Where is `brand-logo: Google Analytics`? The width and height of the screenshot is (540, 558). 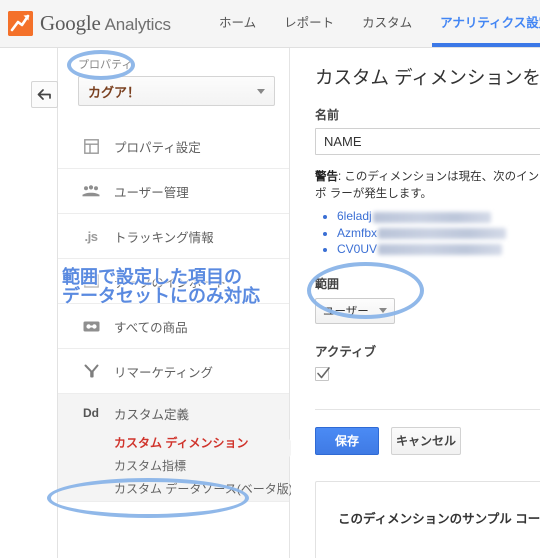 brand-logo: Google Analytics is located at coordinates (85, 23).